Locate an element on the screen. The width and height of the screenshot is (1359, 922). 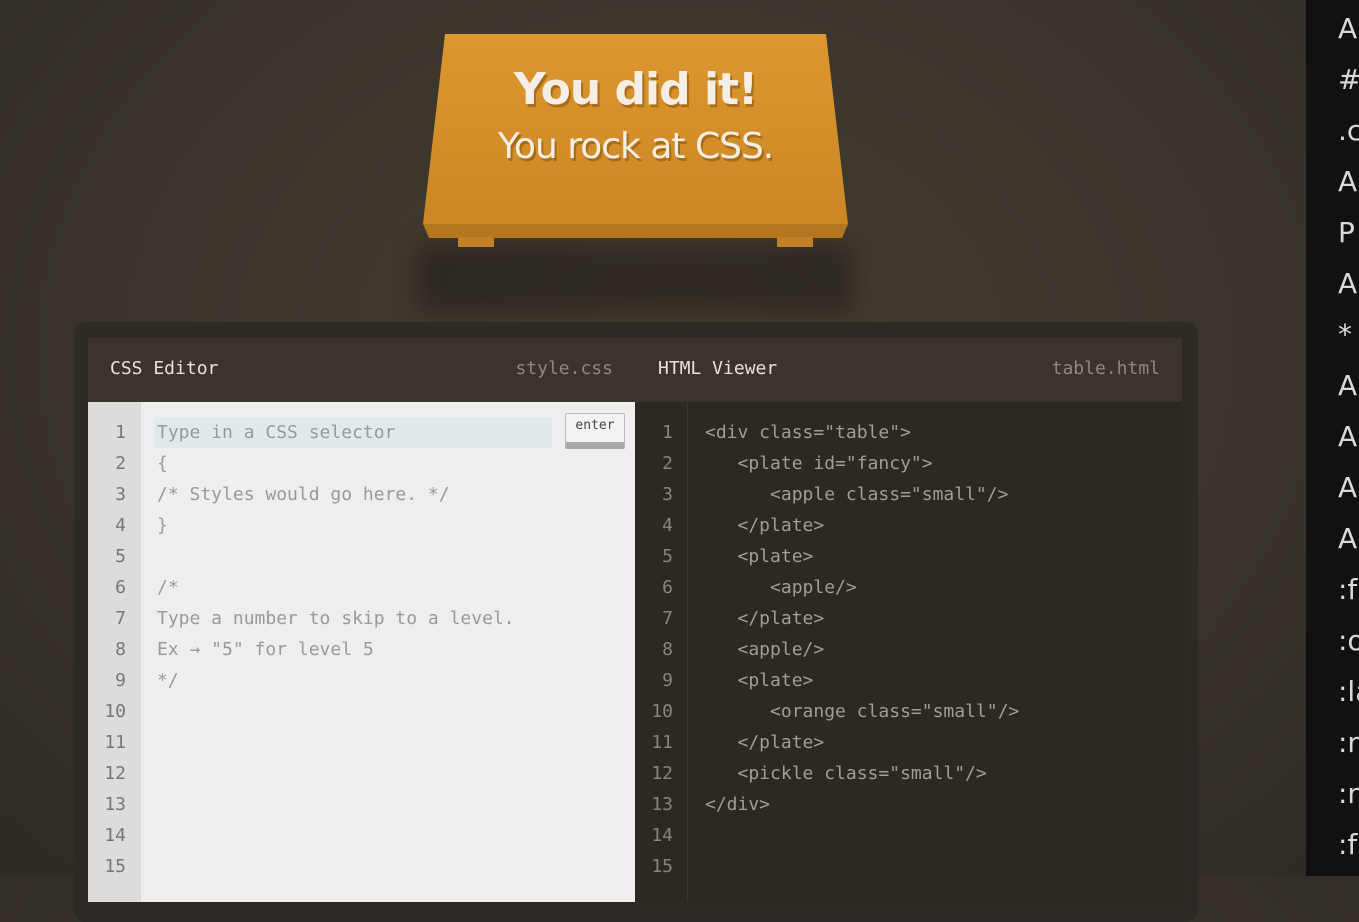
level-item: .c is located at coordinates (1348, 130).